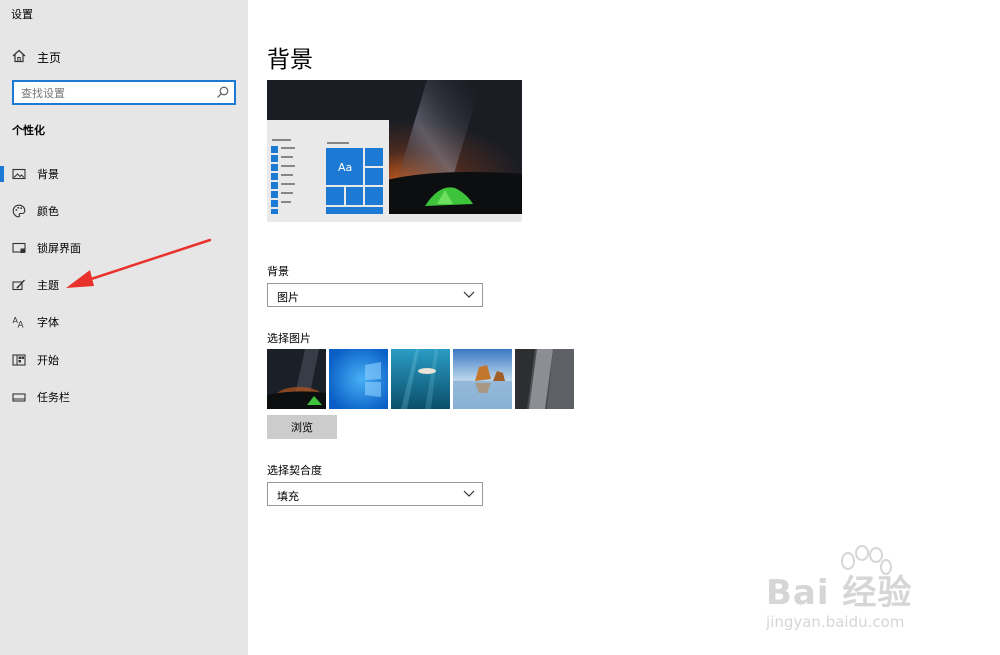 The height and width of the screenshot is (655, 1000). I want to click on sidebar-item-colors: 颜色, so click(124, 211).